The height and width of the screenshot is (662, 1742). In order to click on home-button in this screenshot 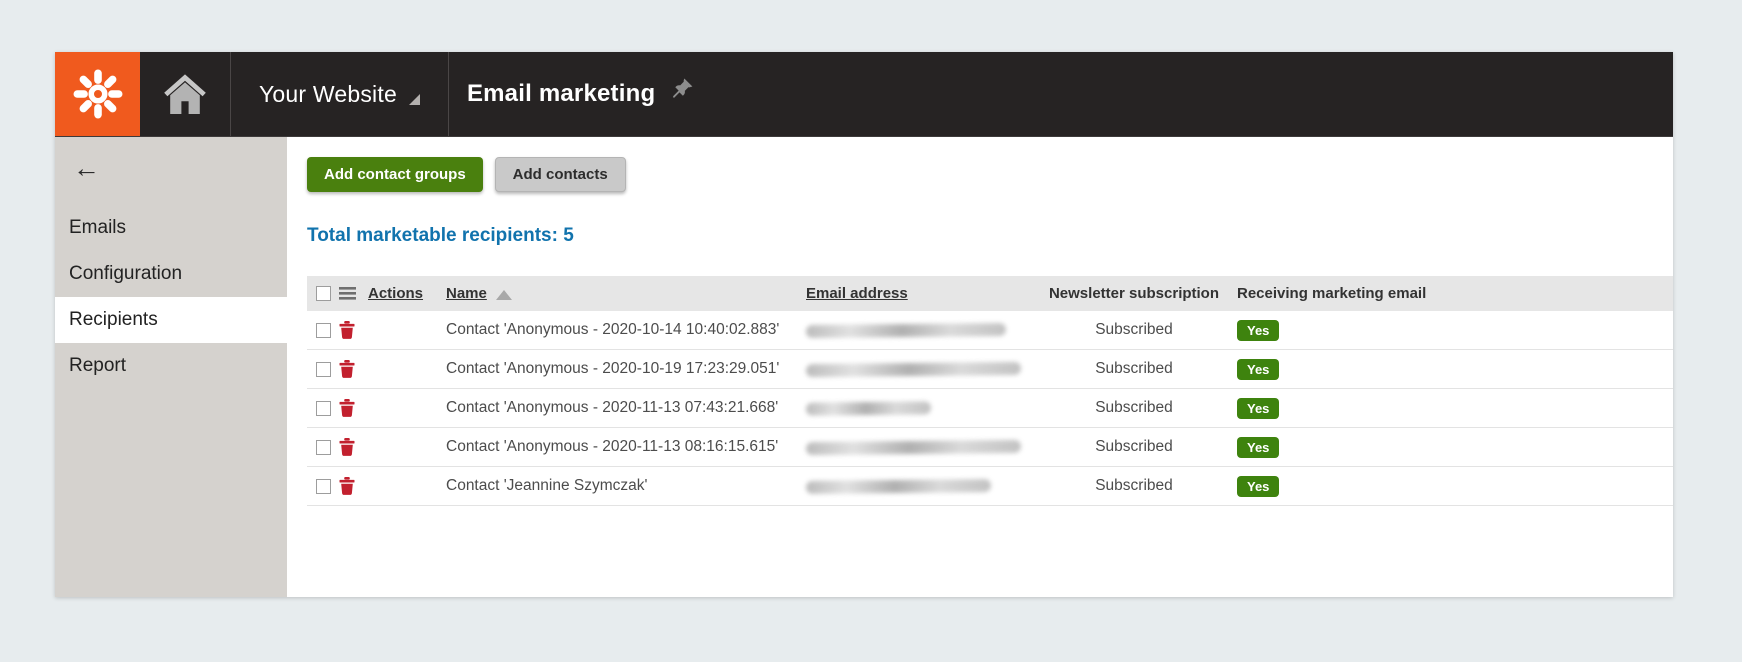, I will do `click(185, 94)`.